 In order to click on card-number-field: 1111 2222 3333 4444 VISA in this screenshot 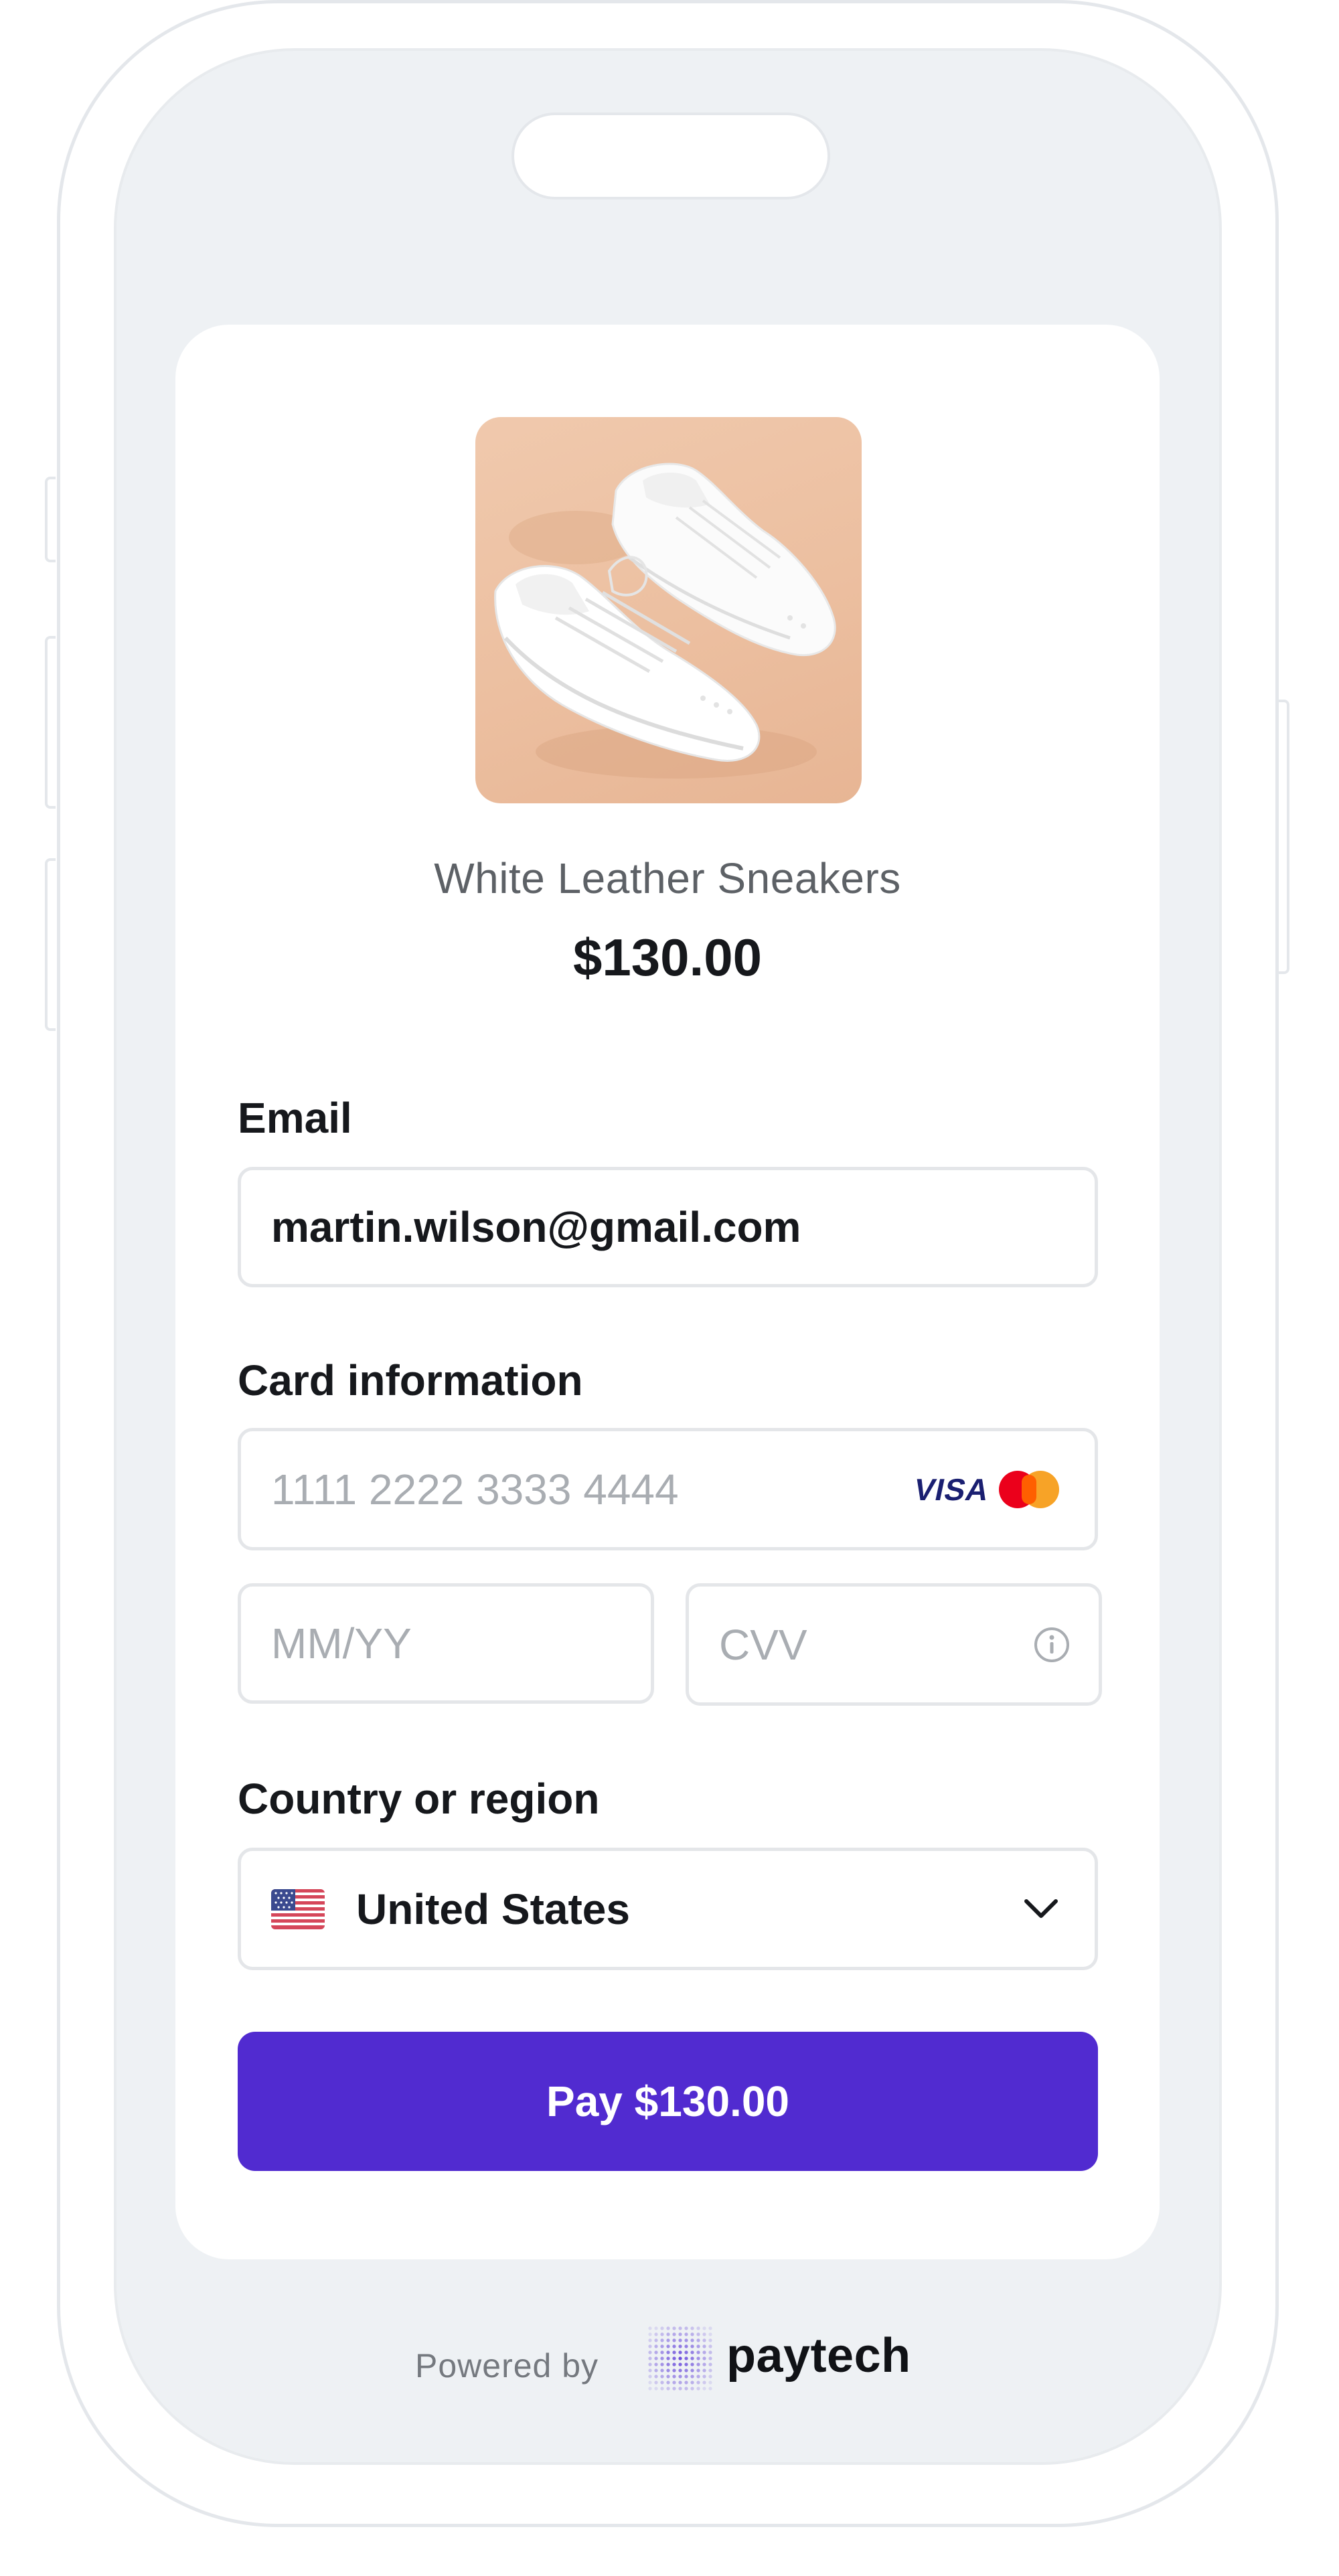, I will do `click(668, 1489)`.